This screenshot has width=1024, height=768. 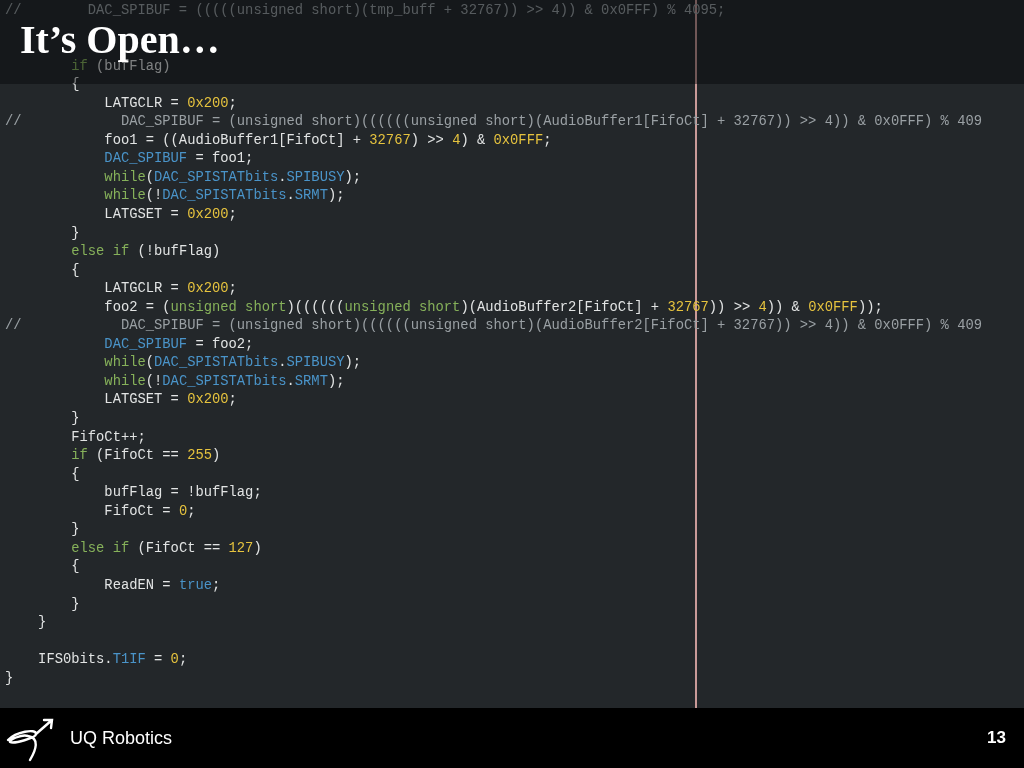 I want to click on code-line: bufFlag = !bufFlag;, so click(x=182, y=493).